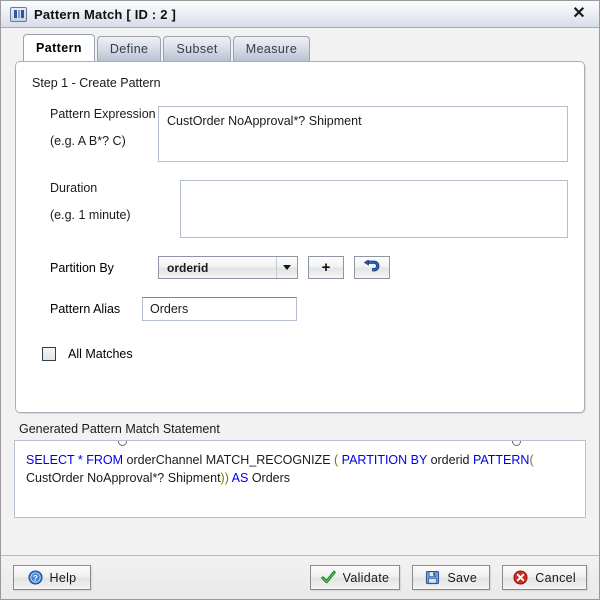 The width and height of the screenshot is (600, 600). Describe the element at coordinates (123, 478) in the screenshot. I see `sql-token: CustOrder NoApproval*? Shipment` at that location.